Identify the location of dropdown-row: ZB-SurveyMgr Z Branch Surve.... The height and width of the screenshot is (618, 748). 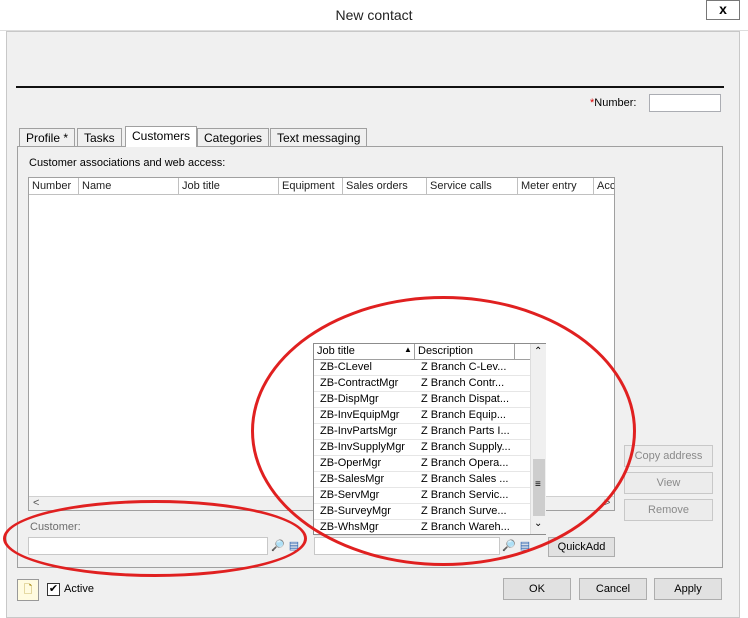
(422, 512).